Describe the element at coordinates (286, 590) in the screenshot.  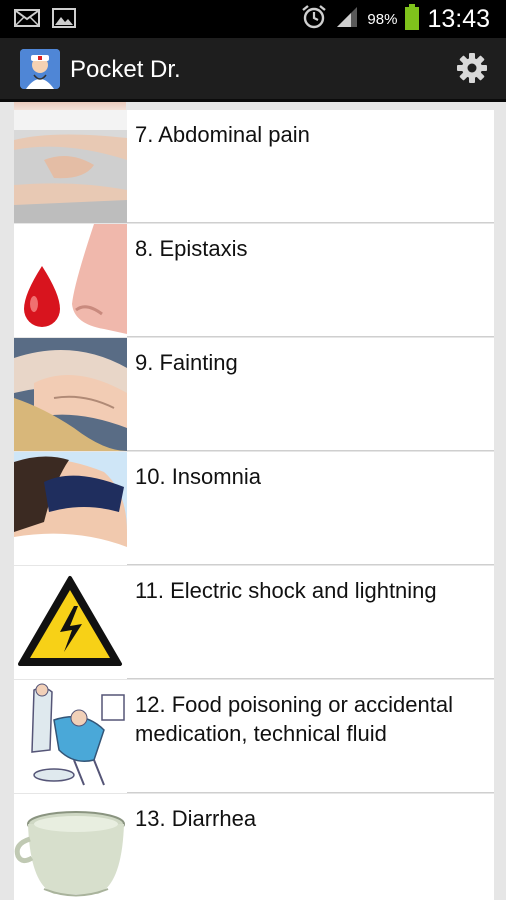
I see `list-item-label: 11. Electric shock and lightning` at that location.